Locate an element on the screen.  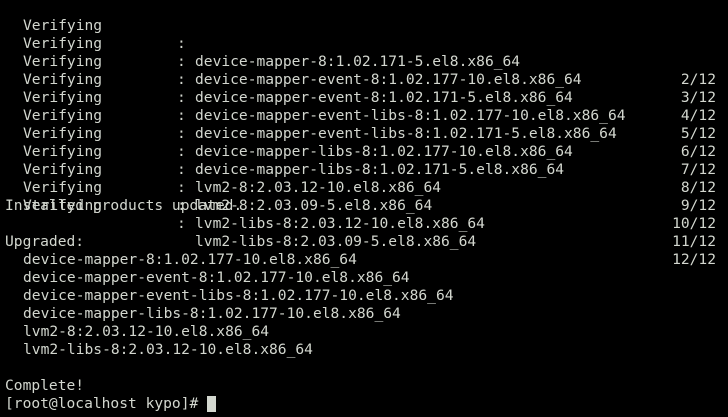
upgraded-header: Upgraded: is located at coordinates (45, 241).